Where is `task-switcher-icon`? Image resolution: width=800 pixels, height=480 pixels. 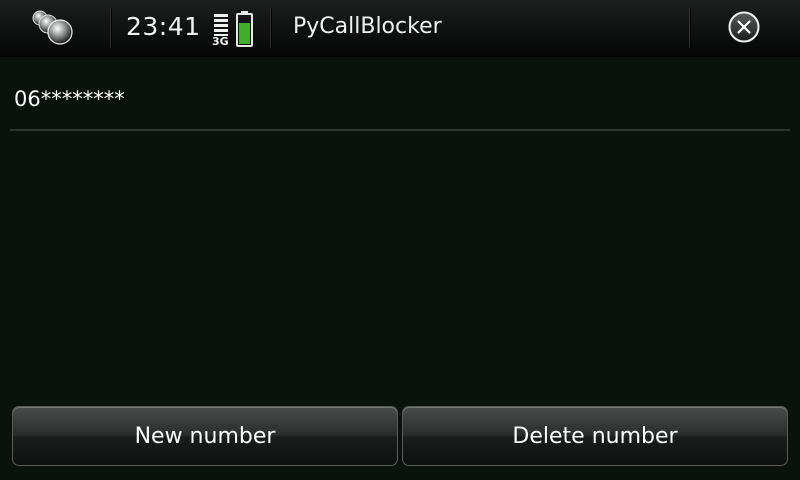 task-switcher-icon is located at coordinates (54, 26).